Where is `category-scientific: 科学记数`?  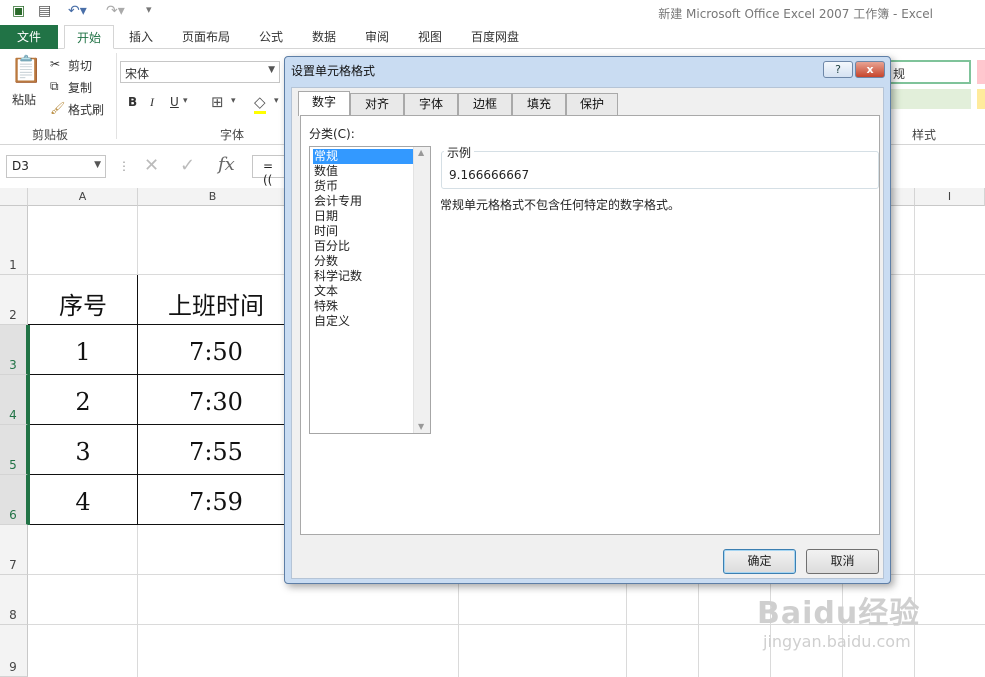 category-scientific: 科学记数 is located at coordinates (363, 276).